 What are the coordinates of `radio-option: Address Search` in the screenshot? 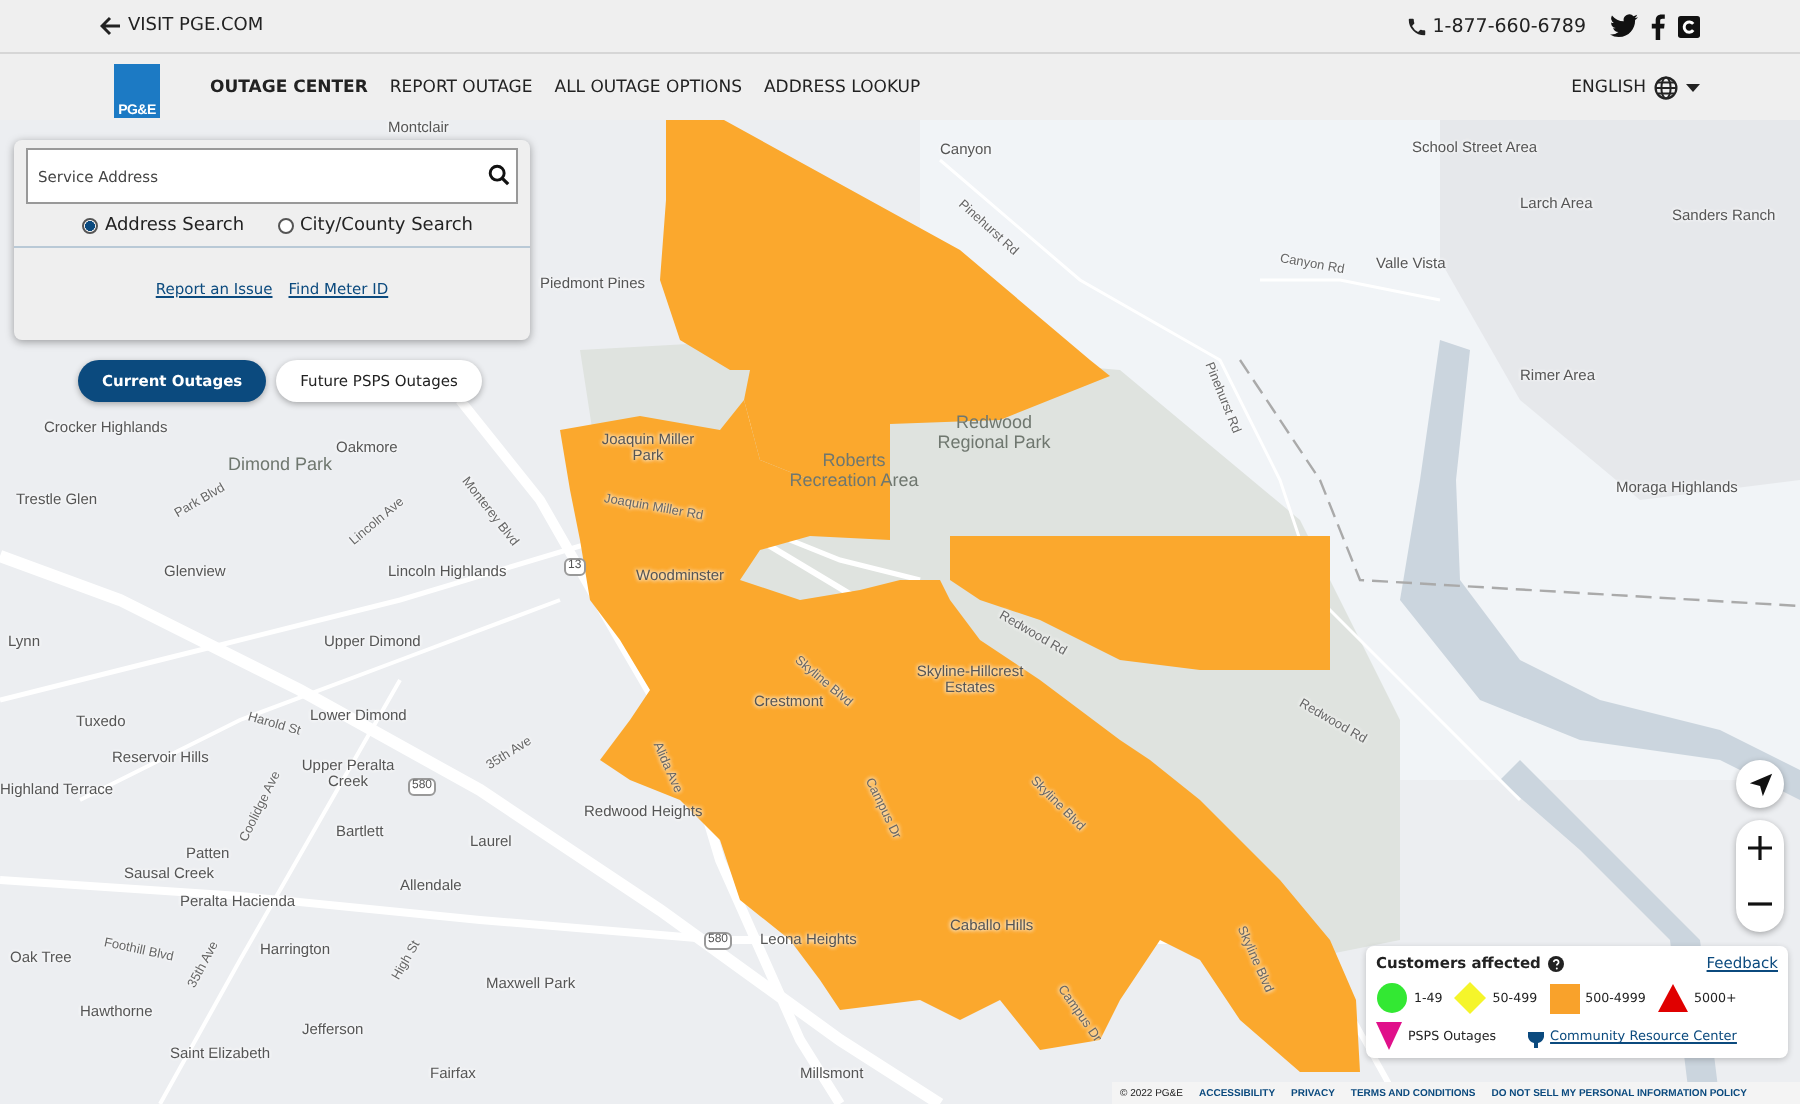 It's located at (163, 226).